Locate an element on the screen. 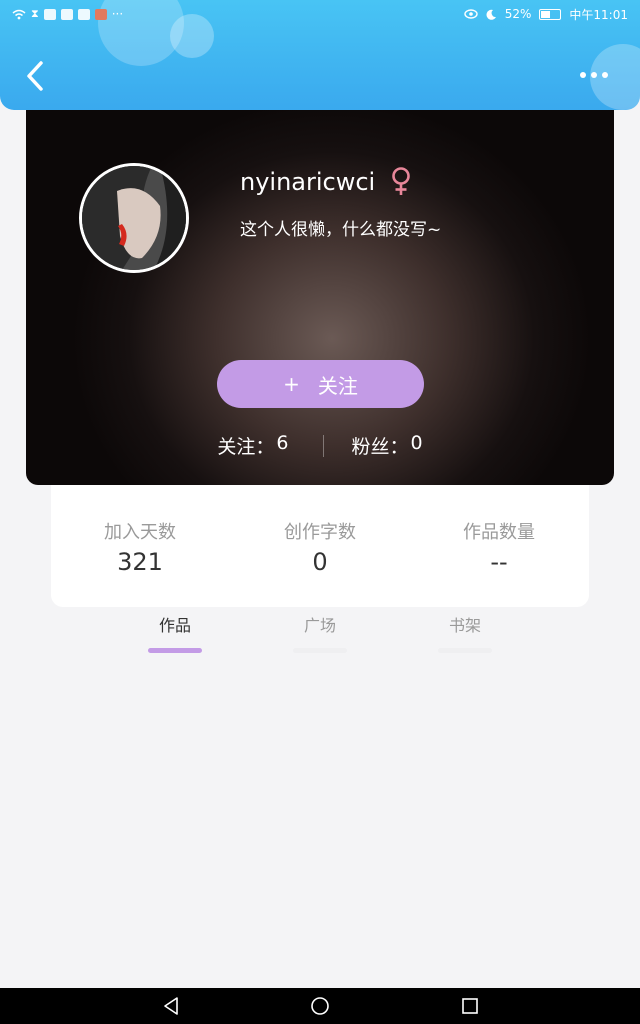 Image resolution: width=640 pixels, height=1024 pixels. followers-stat: 粉丝： 0 is located at coordinates (387, 445).